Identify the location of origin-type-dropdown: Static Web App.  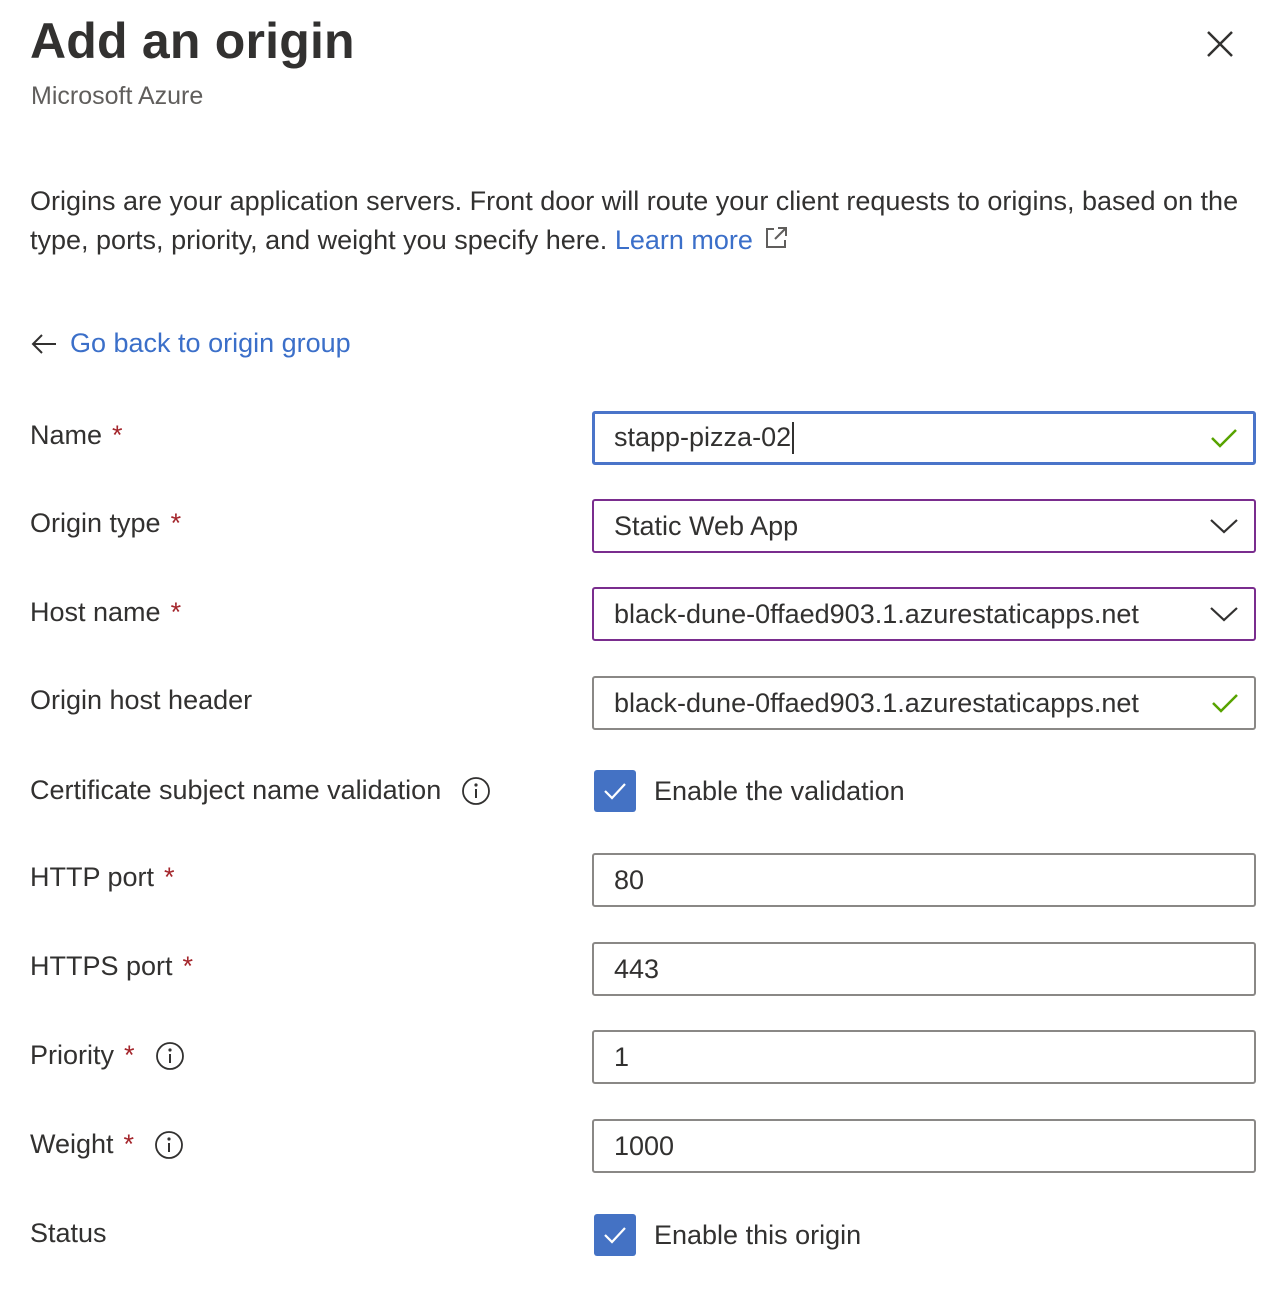
(924, 526).